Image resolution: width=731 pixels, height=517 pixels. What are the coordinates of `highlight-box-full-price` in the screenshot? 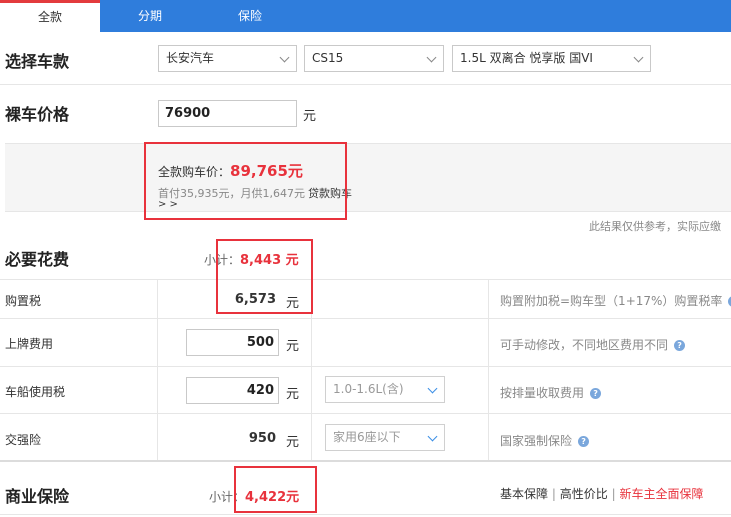 It's located at (245, 181).